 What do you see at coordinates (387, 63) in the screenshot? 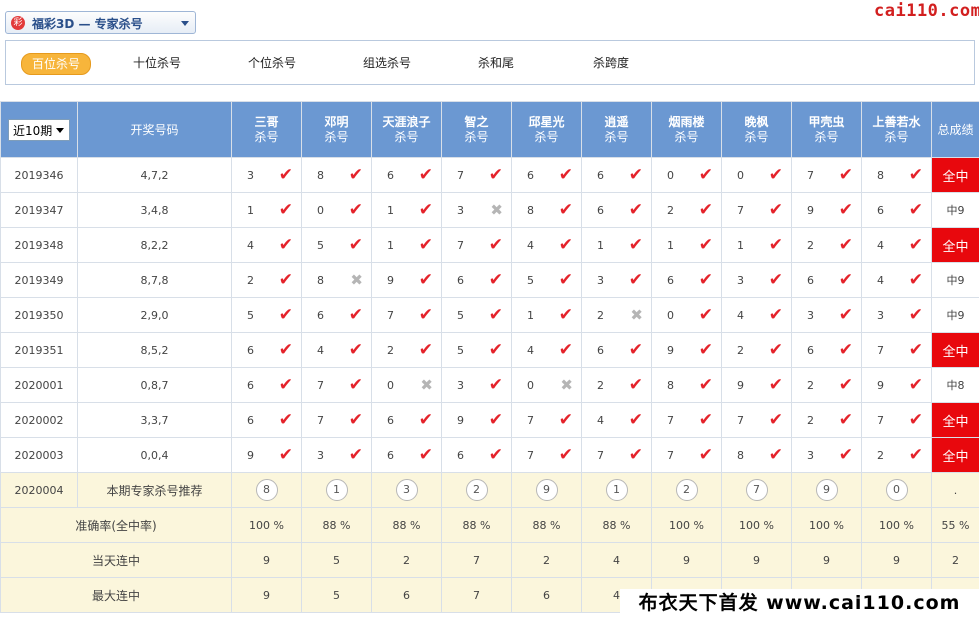
I see `tab-3: 组选杀号` at bounding box center [387, 63].